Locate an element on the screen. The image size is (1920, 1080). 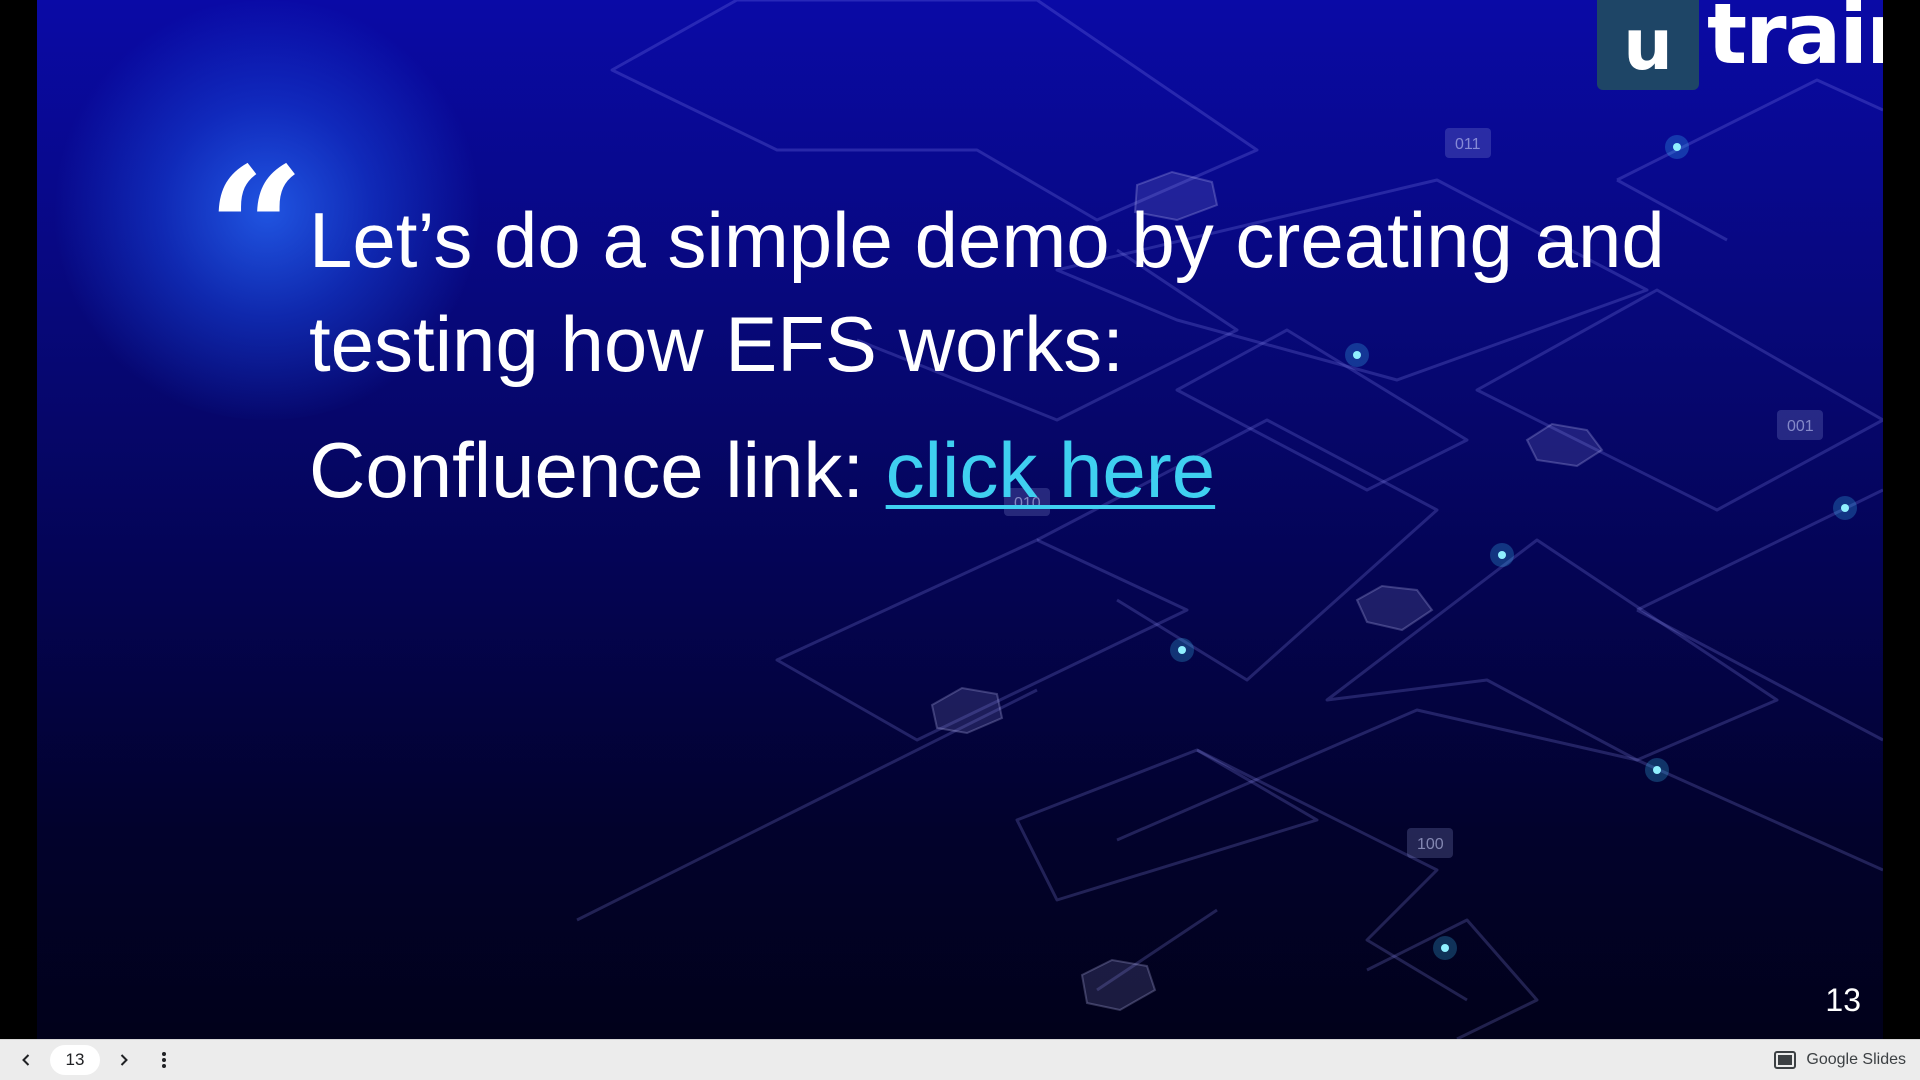
binary-tag: 001 is located at coordinates (1800, 426).